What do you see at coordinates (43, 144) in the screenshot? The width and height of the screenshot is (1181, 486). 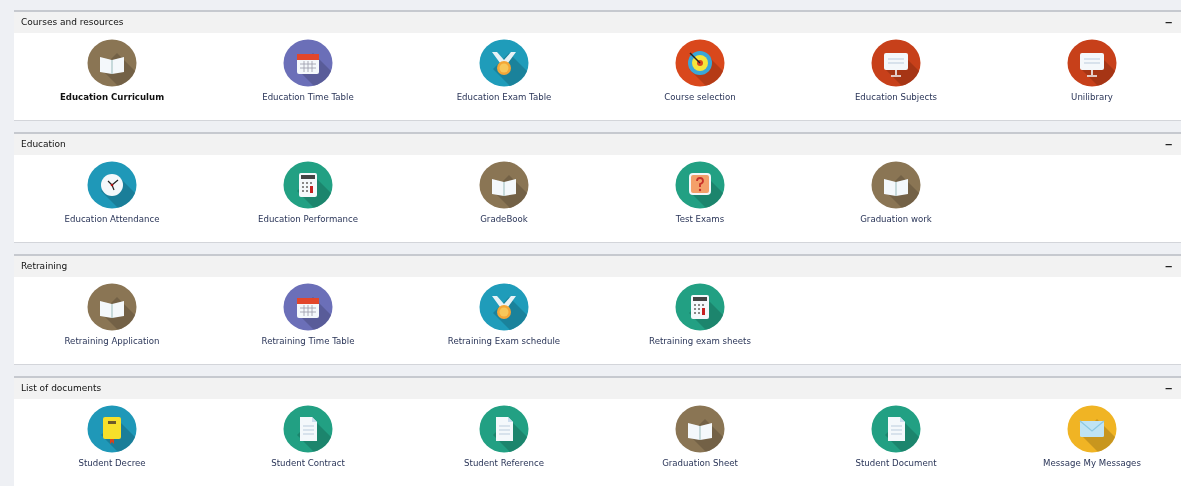 I see `section-title: Education` at bounding box center [43, 144].